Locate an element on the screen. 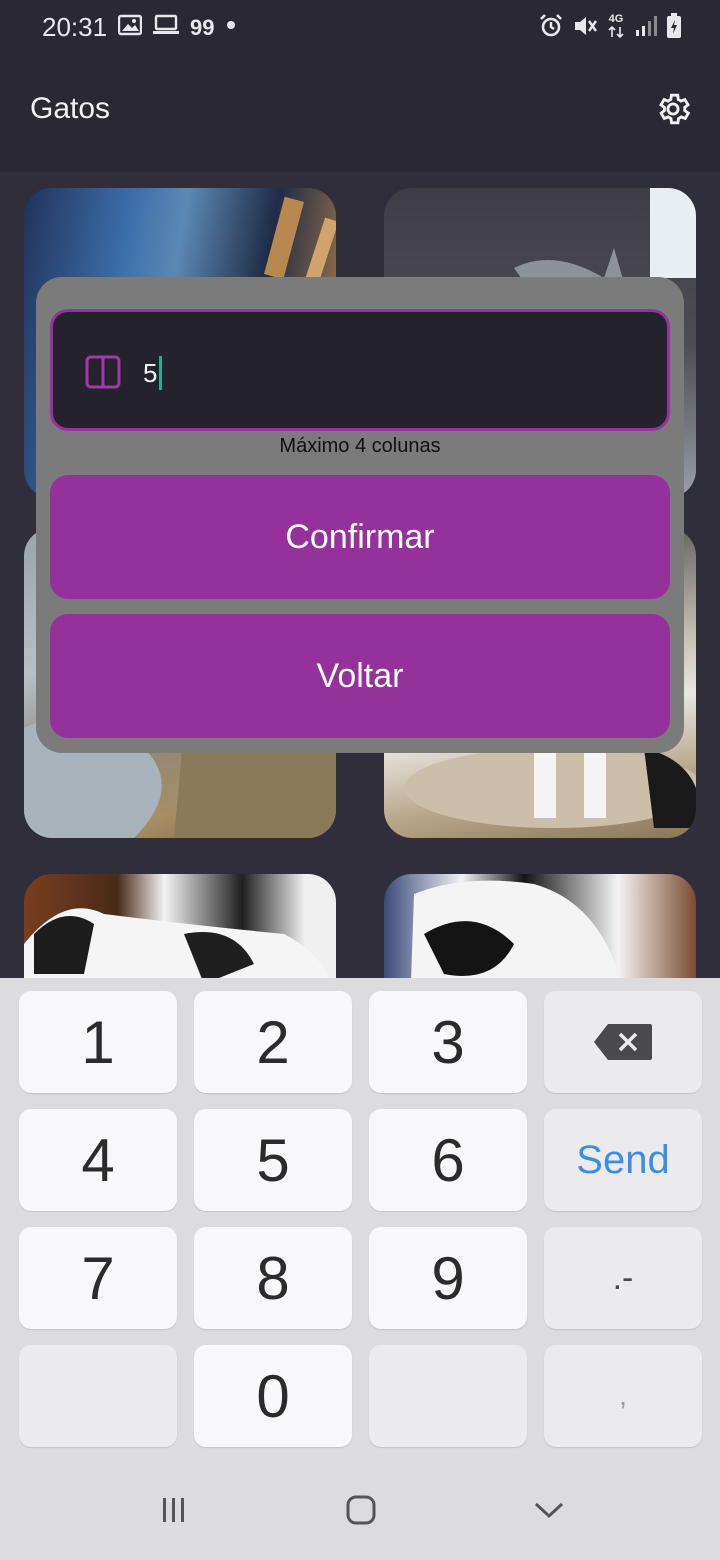  columns-icon is located at coordinates (103, 372).